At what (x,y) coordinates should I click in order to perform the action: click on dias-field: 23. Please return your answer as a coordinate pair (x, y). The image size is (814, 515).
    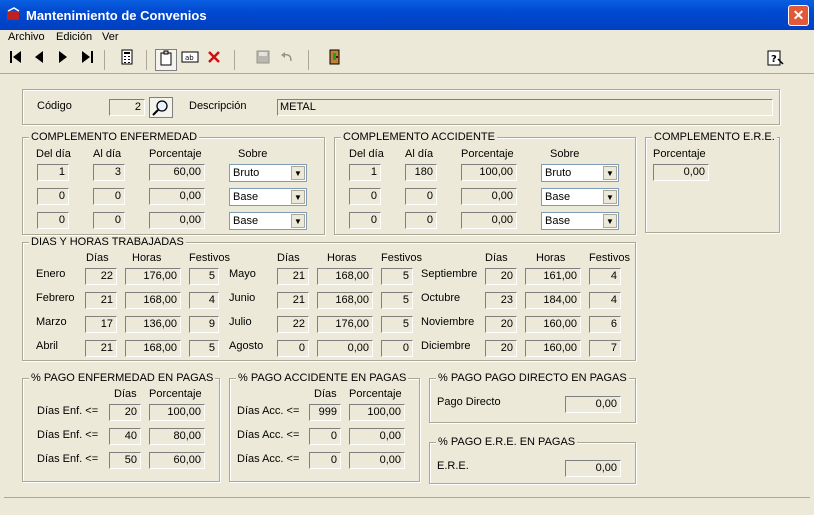
    Looking at the image, I should click on (501, 300).